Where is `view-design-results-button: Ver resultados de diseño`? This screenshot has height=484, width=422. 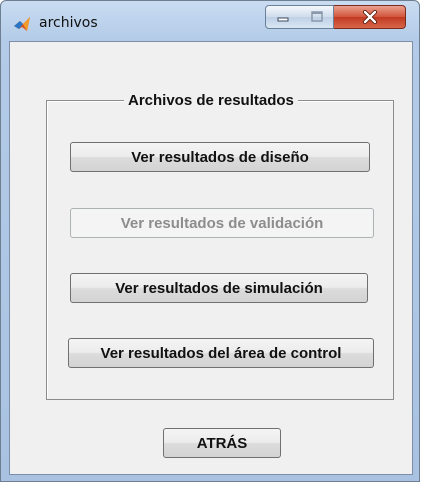 view-design-results-button: Ver resultados de diseño is located at coordinates (220, 157).